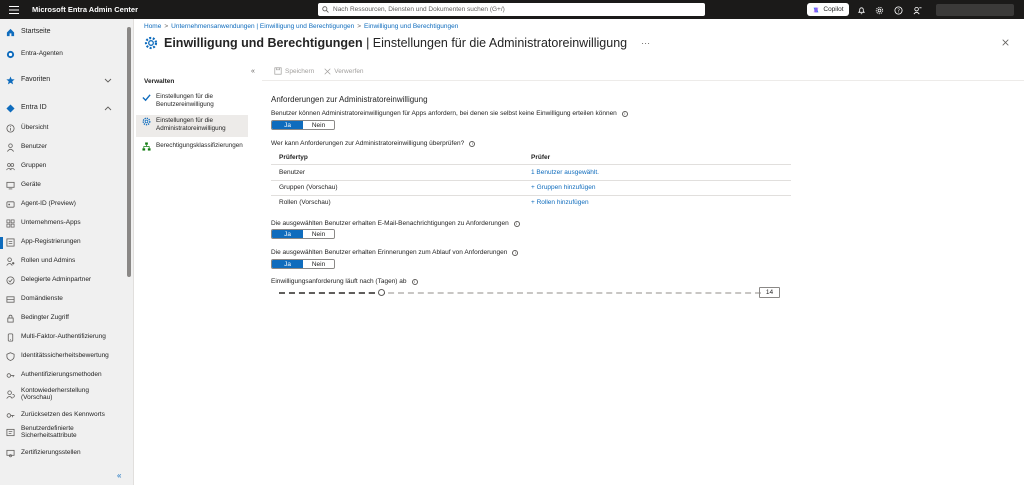 This screenshot has width=1024, height=485. I want to click on user-icon, so click(10, 147).